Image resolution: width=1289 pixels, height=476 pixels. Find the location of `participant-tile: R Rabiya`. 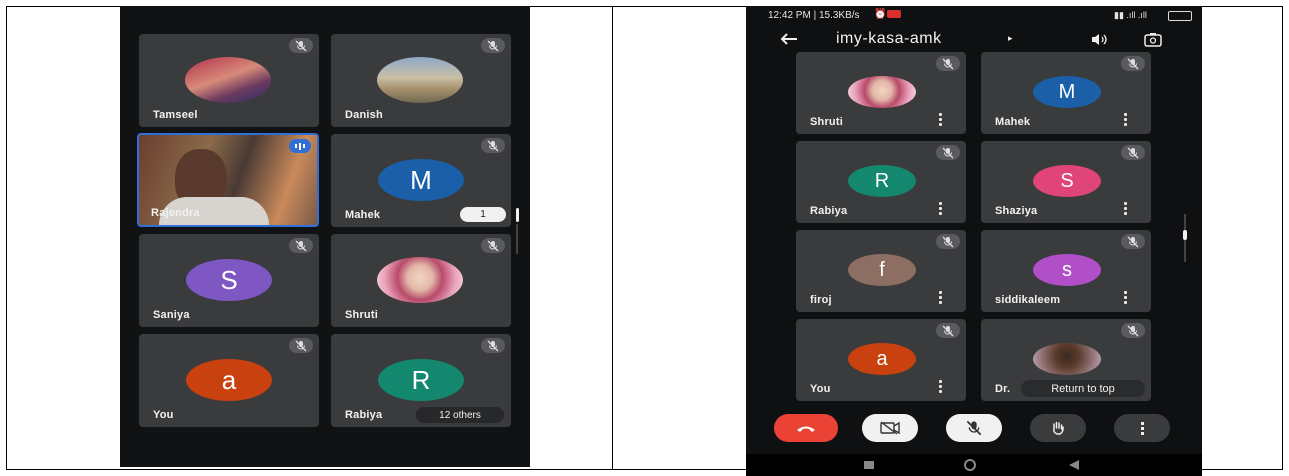

participant-tile: R Rabiya is located at coordinates (881, 182).